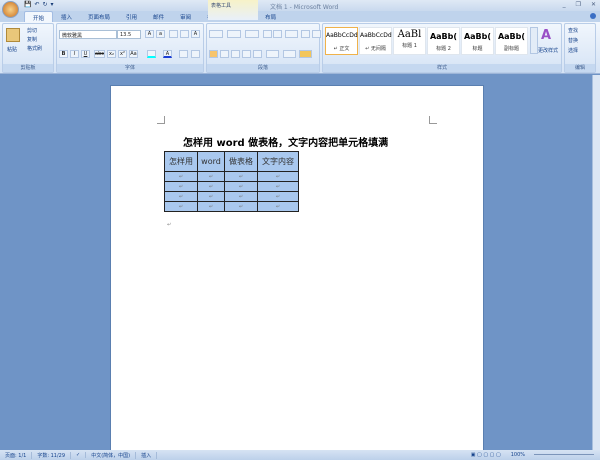  I want to click on qat-dropdown-icon: ▾, so click(52, 5).